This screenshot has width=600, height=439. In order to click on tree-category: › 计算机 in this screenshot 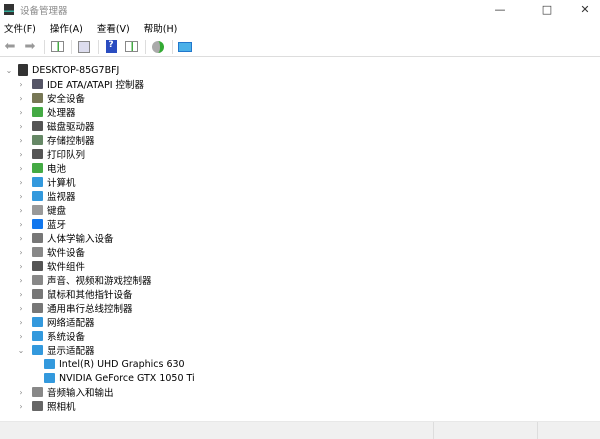, I will do `click(46, 182)`.